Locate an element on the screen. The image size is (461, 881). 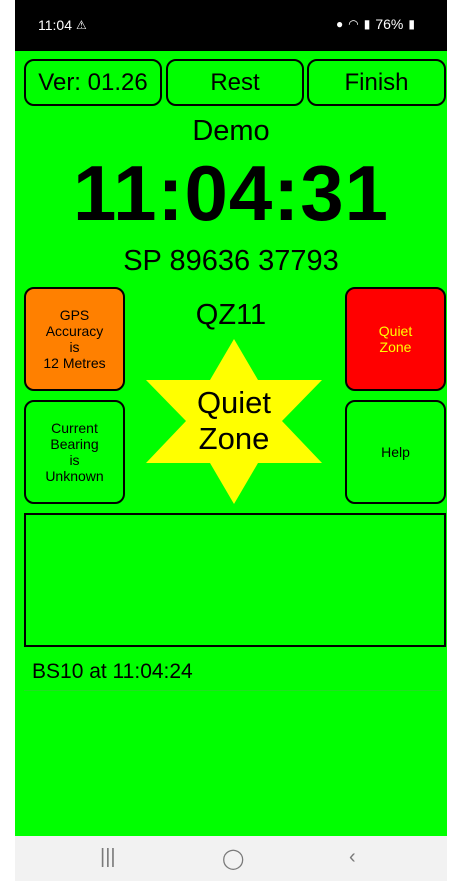
status-time-group: 11:04 ⚠ is located at coordinates (62, 25).